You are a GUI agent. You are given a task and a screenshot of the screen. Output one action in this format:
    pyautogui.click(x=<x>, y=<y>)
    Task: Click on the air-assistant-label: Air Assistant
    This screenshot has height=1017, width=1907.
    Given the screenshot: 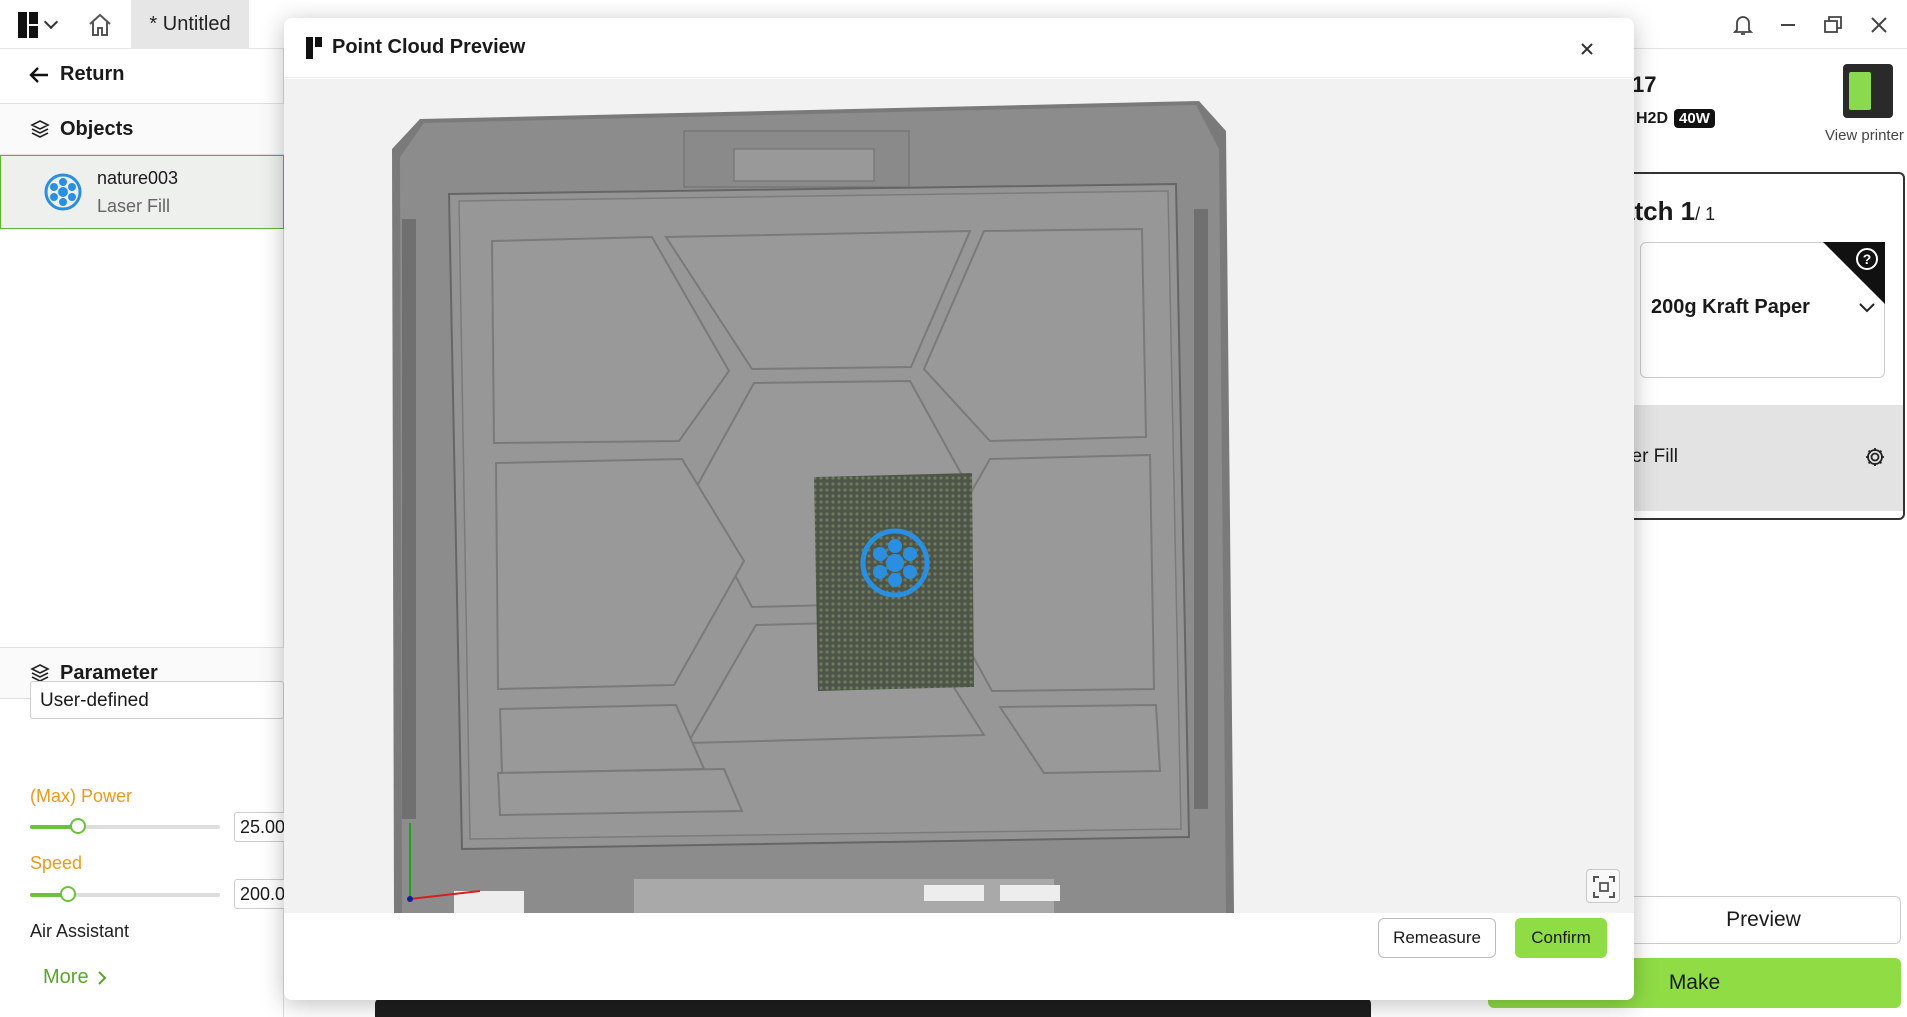 What is the action you would take?
    pyautogui.click(x=80, y=931)
    